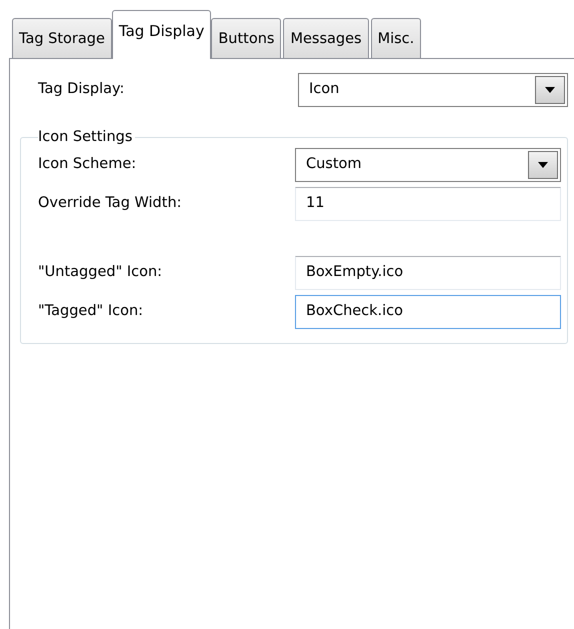  Describe the element at coordinates (62, 38) in the screenshot. I see `tab: Tag Storage` at that location.